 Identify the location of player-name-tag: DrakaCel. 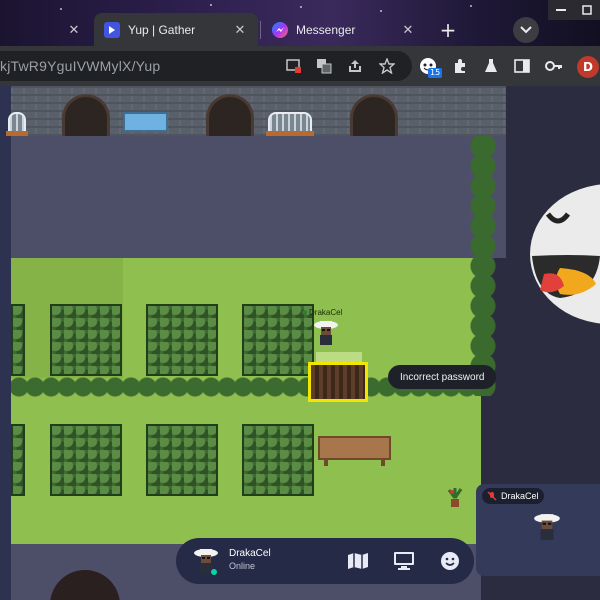
(322, 312).